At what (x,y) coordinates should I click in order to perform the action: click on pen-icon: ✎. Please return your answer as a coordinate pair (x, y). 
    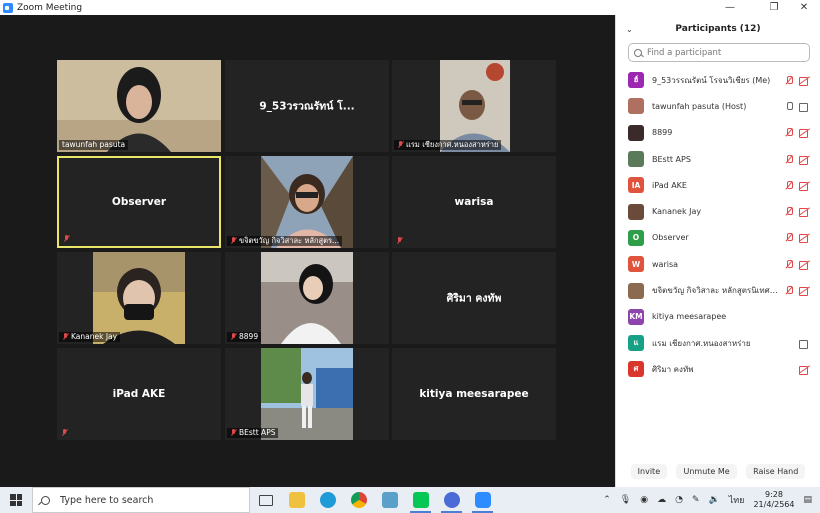
    Looking at the image, I should click on (696, 500).